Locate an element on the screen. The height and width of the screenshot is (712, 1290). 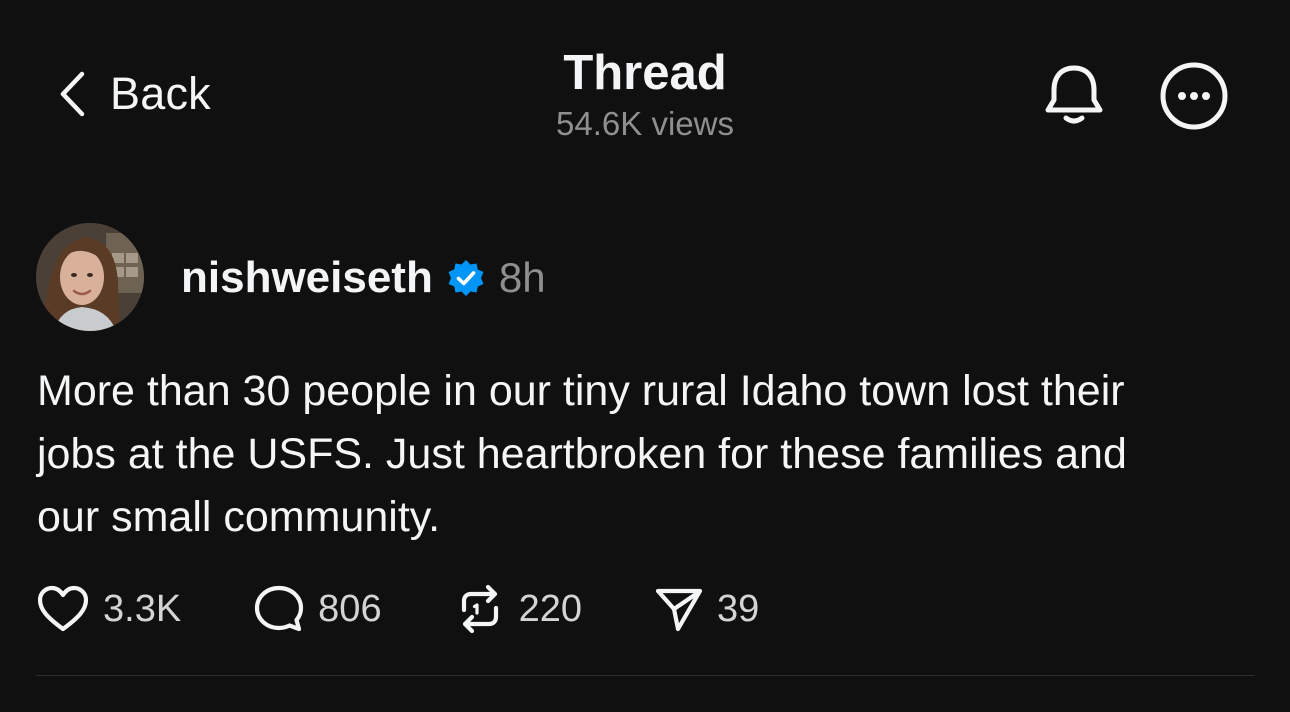
author-row: nishweiseth 8h is located at coordinates (363, 278).